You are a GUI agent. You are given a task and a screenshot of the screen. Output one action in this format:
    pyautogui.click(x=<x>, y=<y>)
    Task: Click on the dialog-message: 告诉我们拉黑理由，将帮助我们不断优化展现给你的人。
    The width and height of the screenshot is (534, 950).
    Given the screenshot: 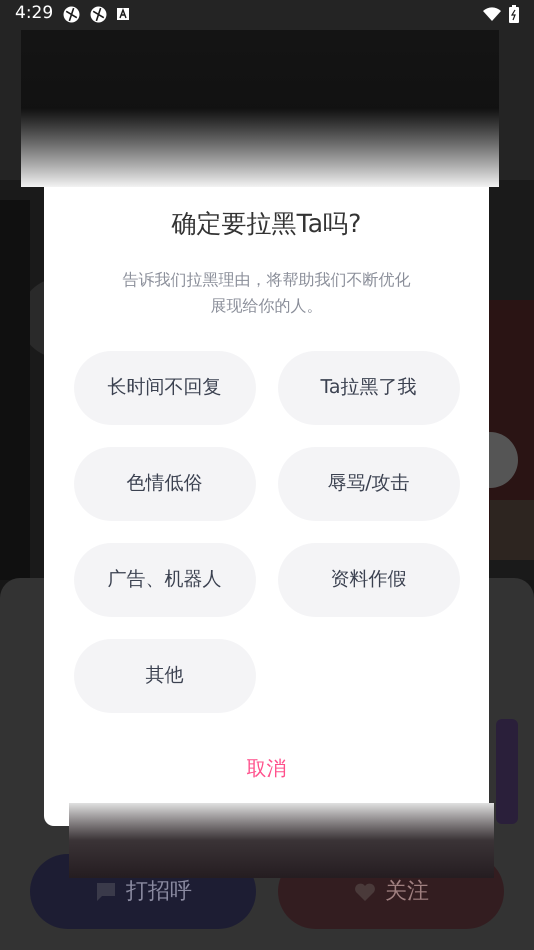 What is the action you would take?
    pyautogui.click(x=267, y=292)
    